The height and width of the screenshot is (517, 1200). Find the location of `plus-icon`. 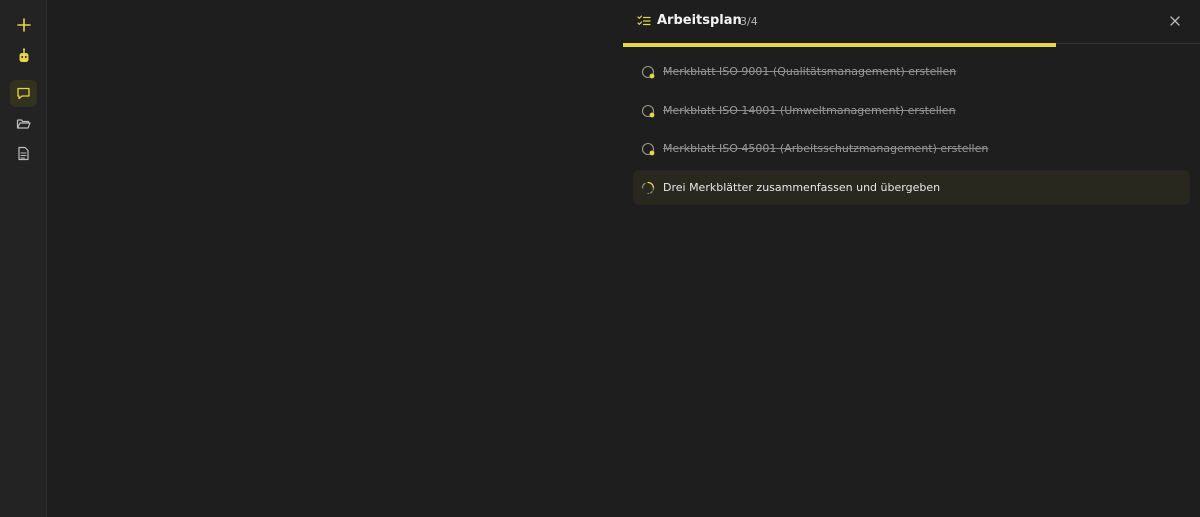

plus-icon is located at coordinates (23, 24).